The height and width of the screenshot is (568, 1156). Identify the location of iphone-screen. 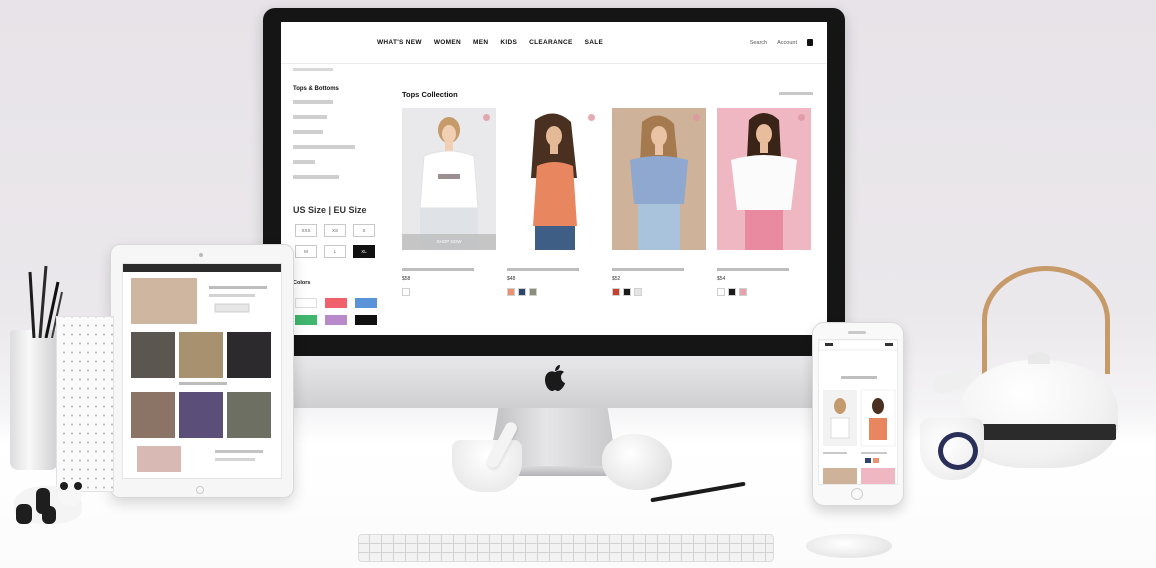
(858, 412).